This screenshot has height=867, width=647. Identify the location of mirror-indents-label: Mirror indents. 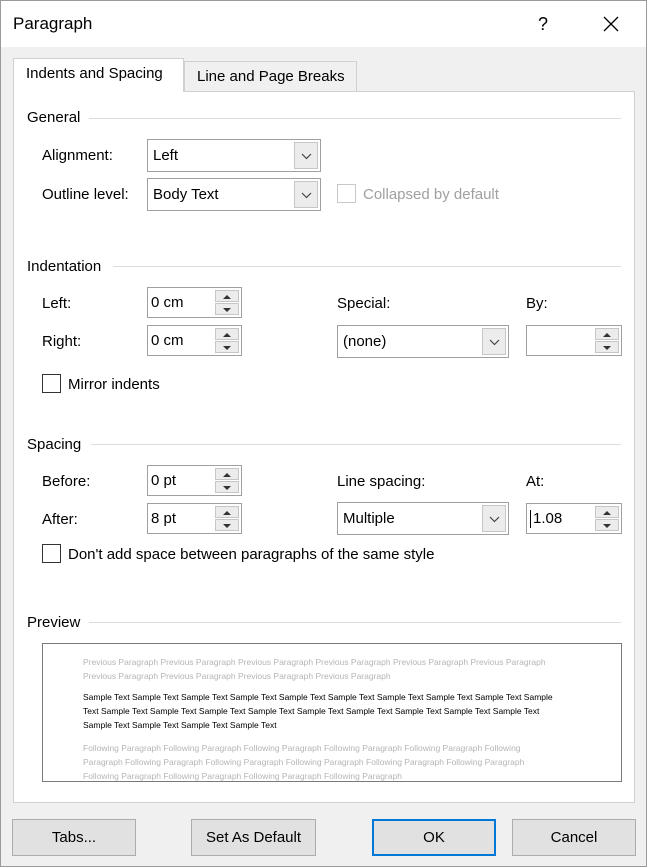
(114, 384).